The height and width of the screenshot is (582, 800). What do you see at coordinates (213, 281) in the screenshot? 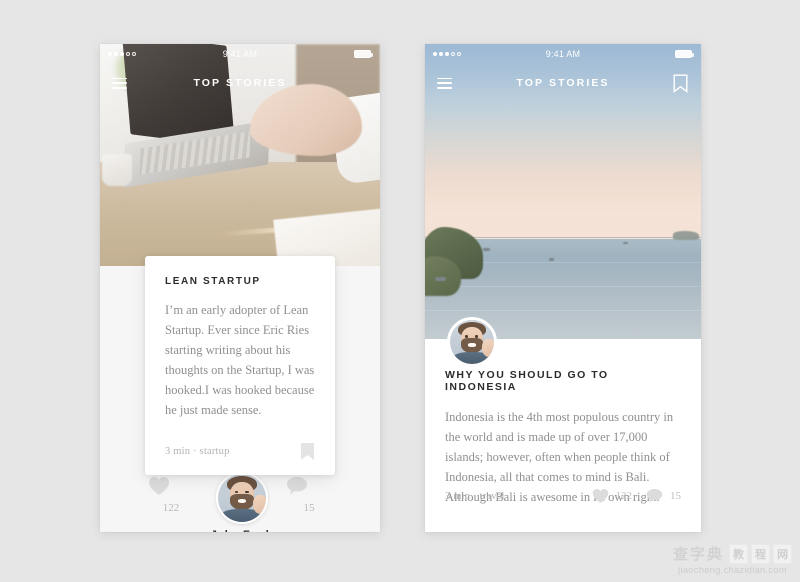
I see `card-title: LEAN STARTUP` at bounding box center [213, 281].